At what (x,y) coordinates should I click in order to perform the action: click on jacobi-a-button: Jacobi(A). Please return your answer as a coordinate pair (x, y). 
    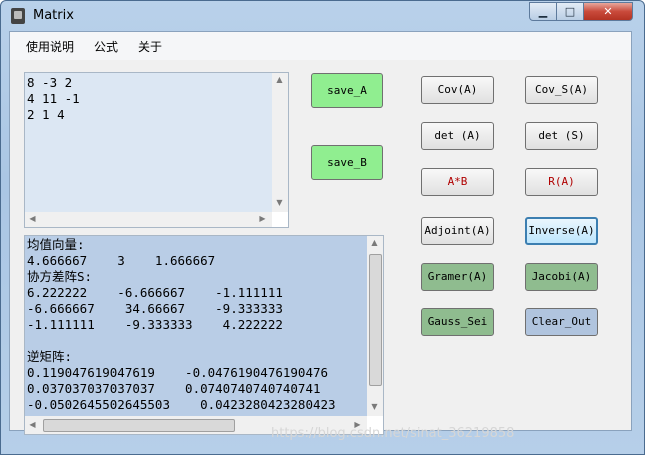
    Looking at the image, I should click on (561, 277).